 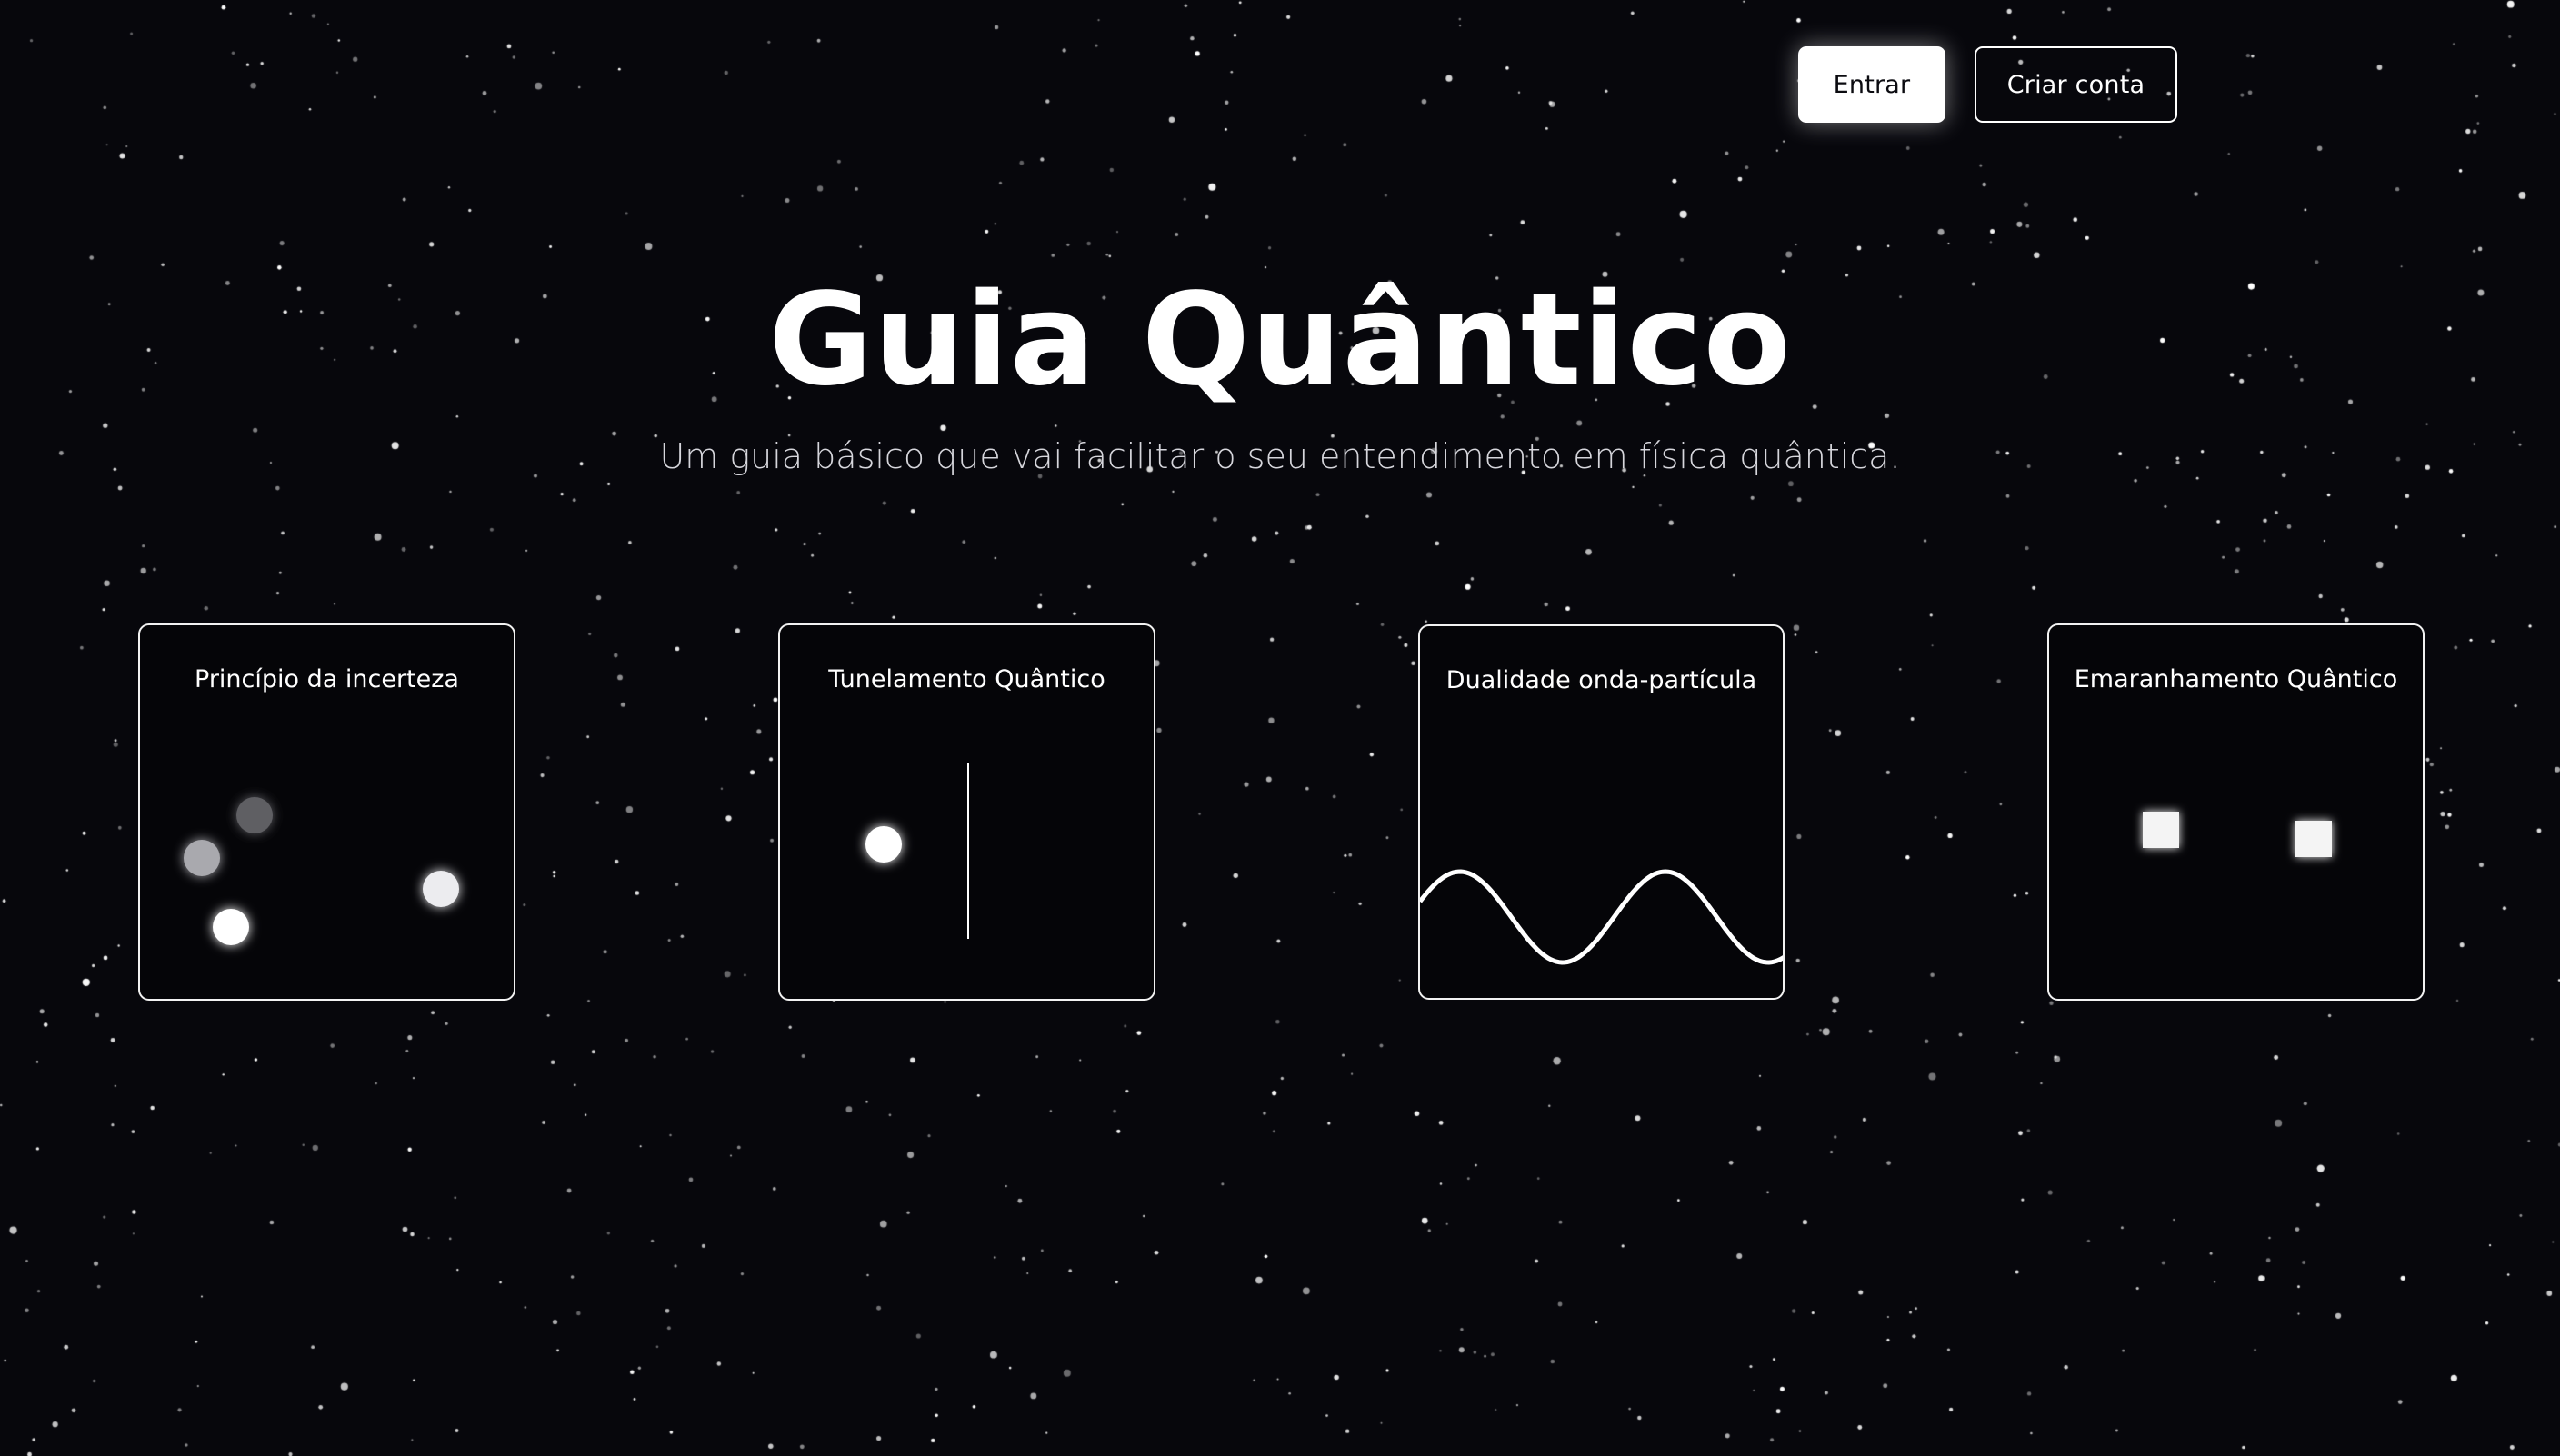 I want to click on signup-button: Criar conta, so click(x=2076, y=84).